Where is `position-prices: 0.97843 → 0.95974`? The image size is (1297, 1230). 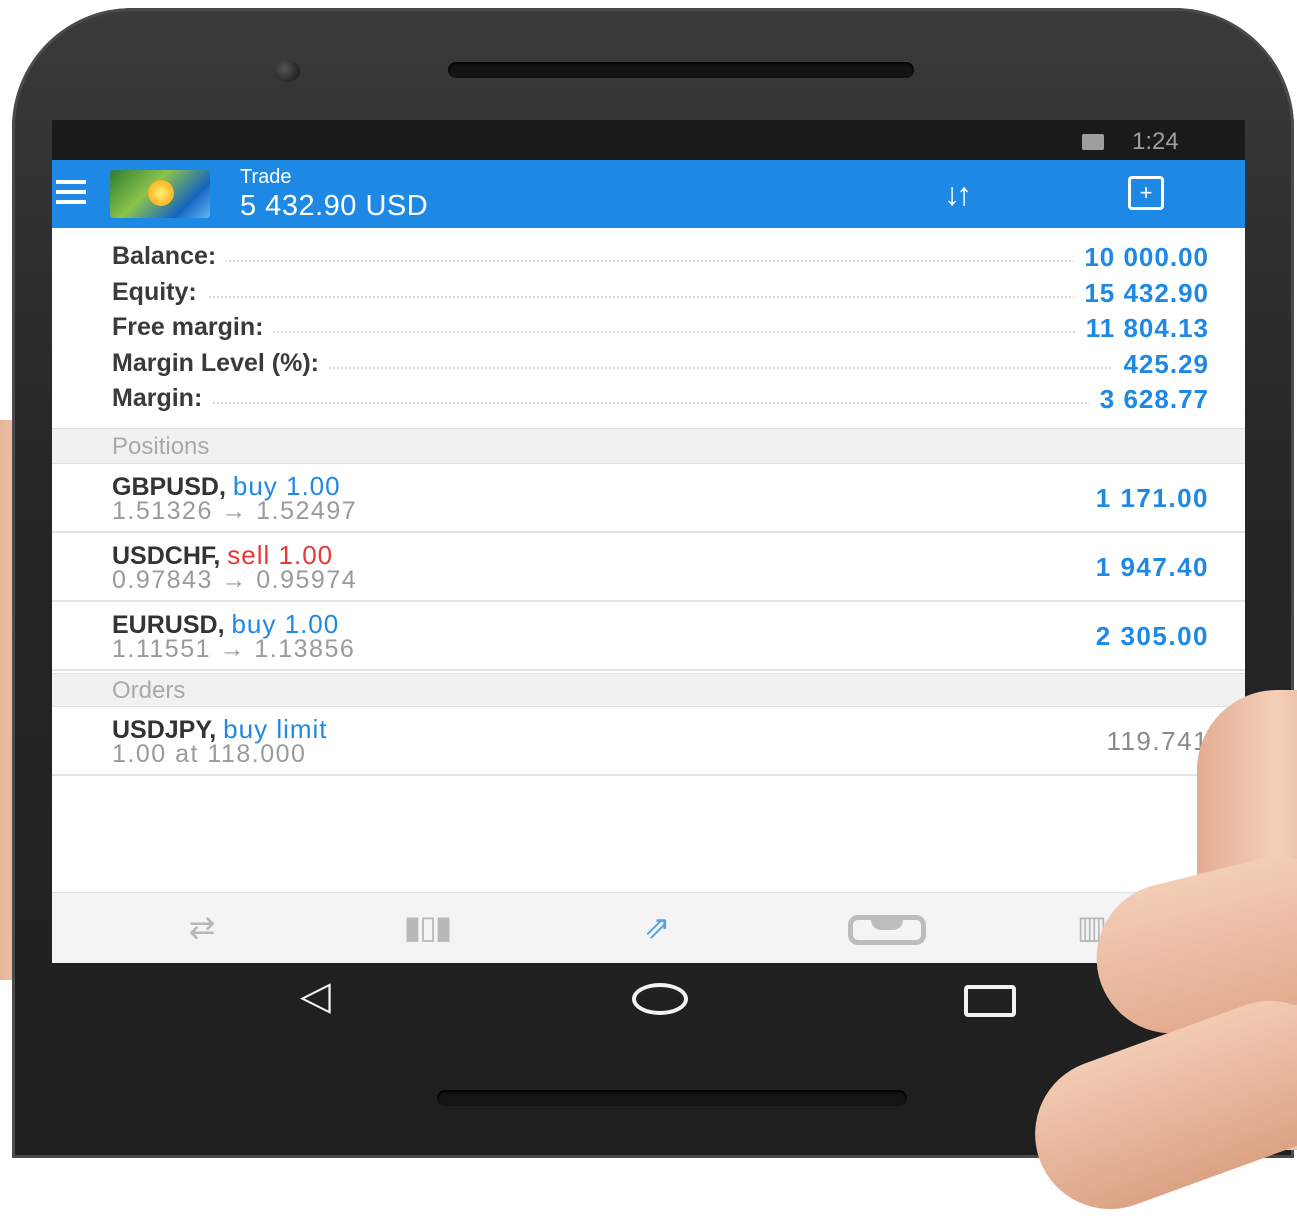 position-prices: 0.97843 → 0.95974 is located at coordinates (235, 580).